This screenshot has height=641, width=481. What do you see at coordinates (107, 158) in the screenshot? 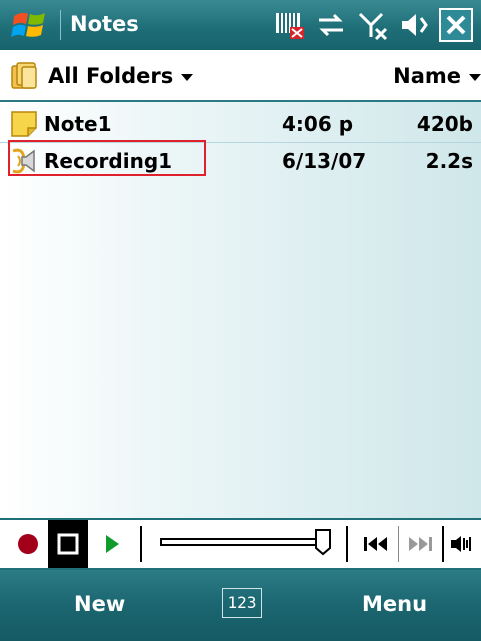
I see `selection-highlight` at bounding box center [107, 158].